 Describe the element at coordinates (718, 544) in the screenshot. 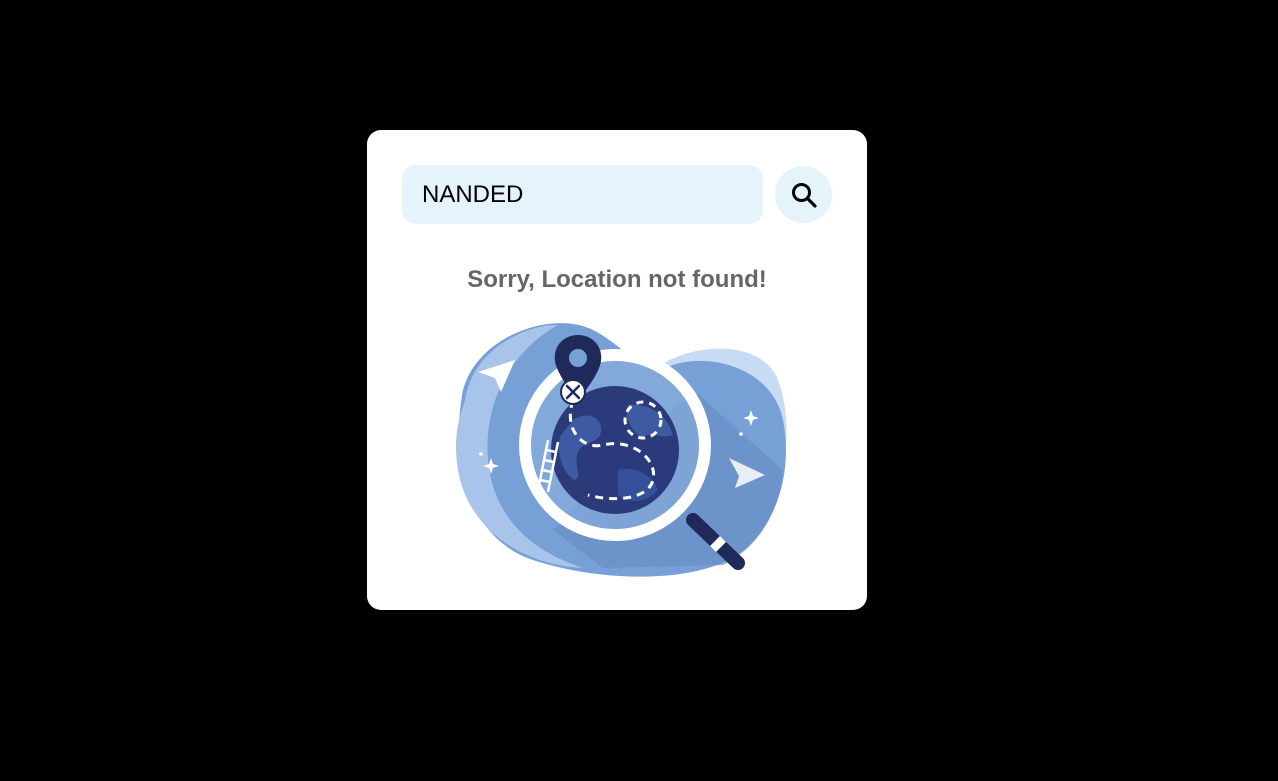

I see `handle-stripe` at that location.